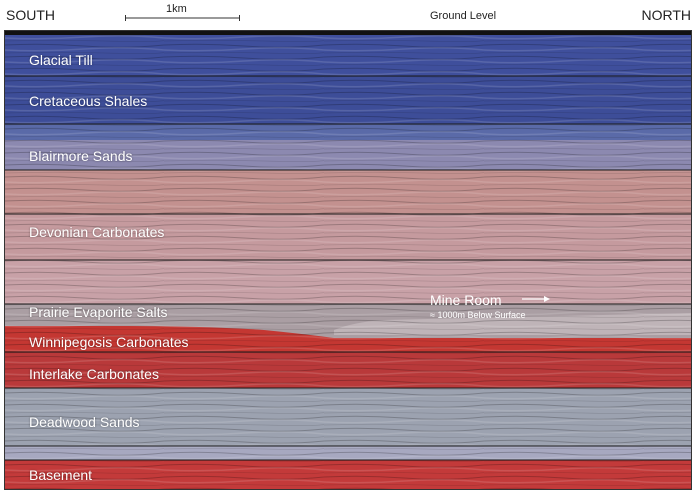  What do you see at coordinates (182, 18) in the screenshot?
I see `scale-bar` at bounding box center [182, 18].